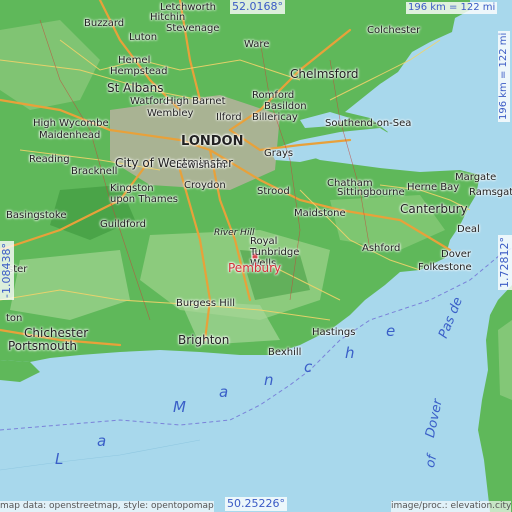 This screenshot has width=512, height=512. I want to click on place-label: Lewisham, so click(201, 165).